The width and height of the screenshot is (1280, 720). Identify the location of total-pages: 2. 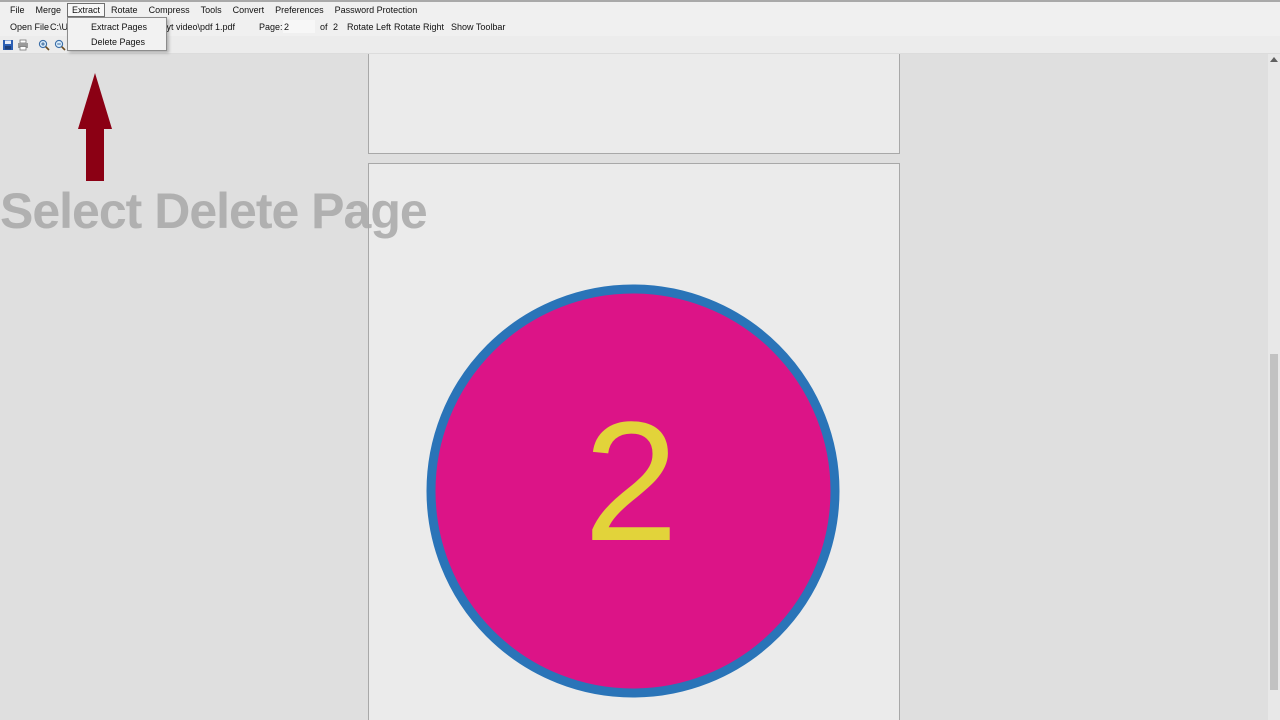
(336, 27).